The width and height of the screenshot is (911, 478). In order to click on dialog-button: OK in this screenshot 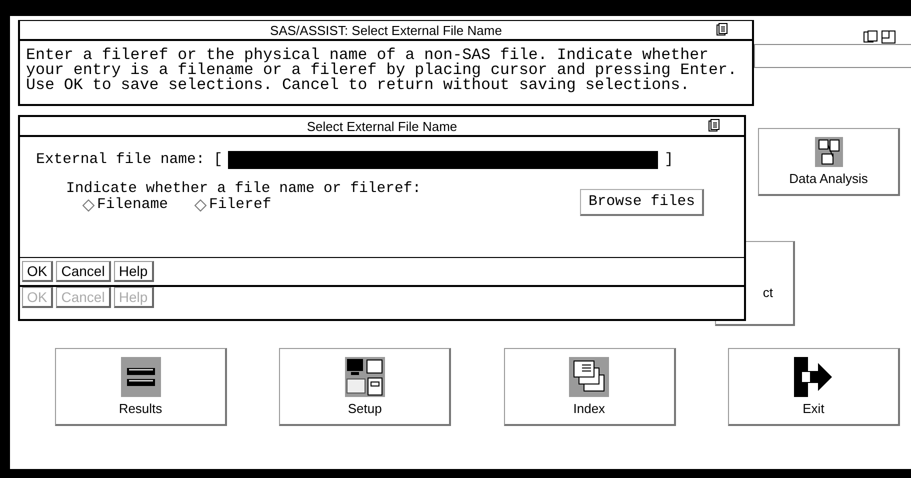, I will do `click(38, 271)`.